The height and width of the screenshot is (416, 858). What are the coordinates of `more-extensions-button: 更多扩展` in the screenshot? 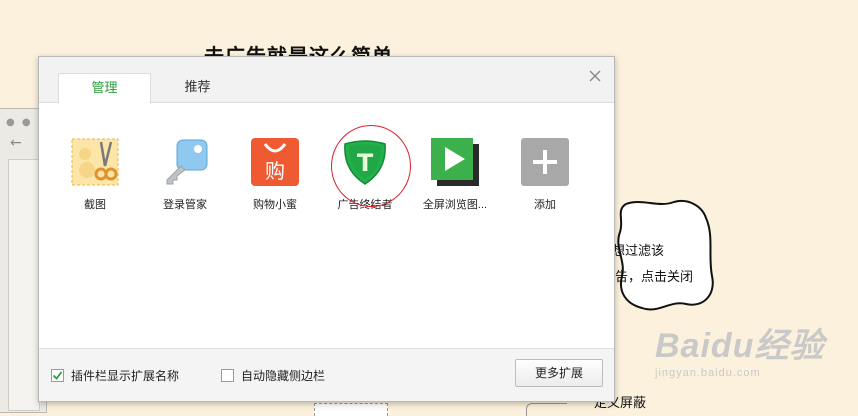 It's located at (559, 373).